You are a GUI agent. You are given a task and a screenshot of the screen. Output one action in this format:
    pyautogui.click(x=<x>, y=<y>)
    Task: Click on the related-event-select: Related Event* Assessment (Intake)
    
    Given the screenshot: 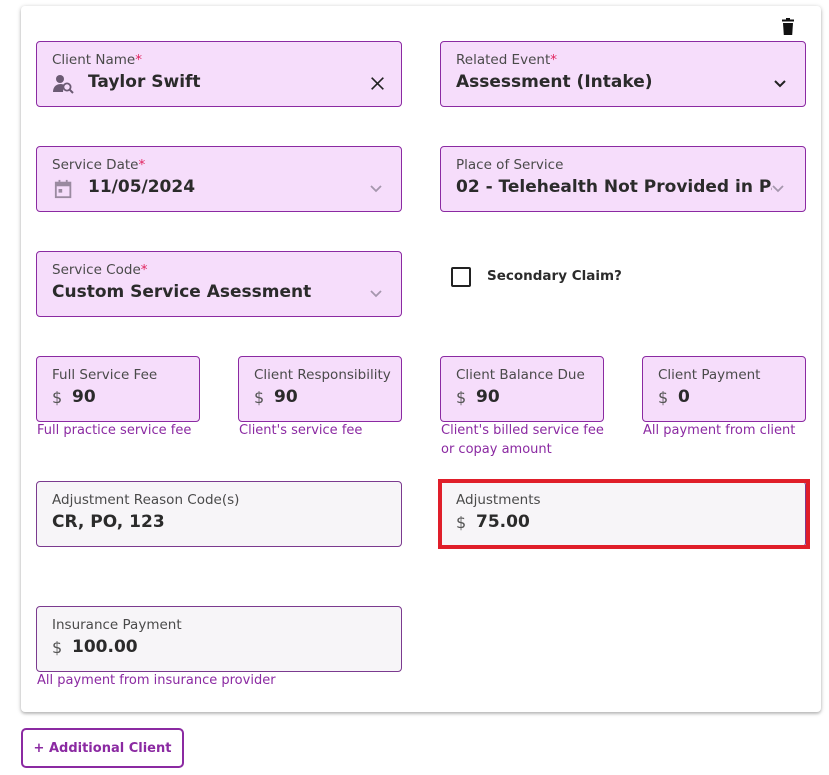 What is the action you would take?
    pyautogui.click(x=623, y=74)
    